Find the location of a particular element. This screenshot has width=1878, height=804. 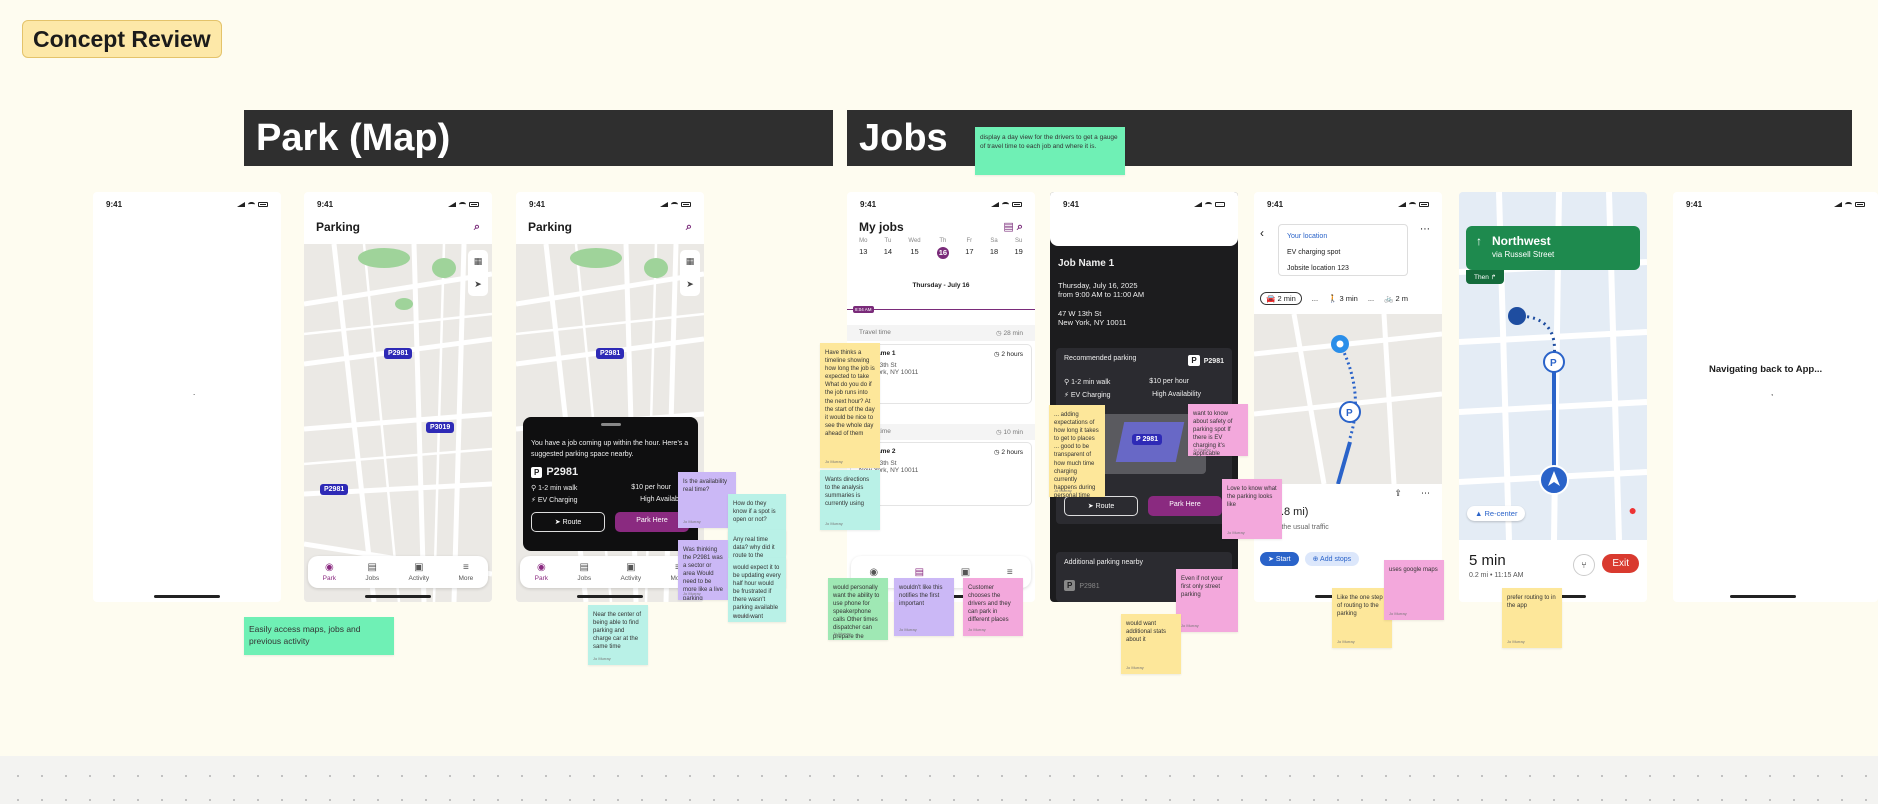

status-bar: 9:41 is located at coordinates (1348, 204).